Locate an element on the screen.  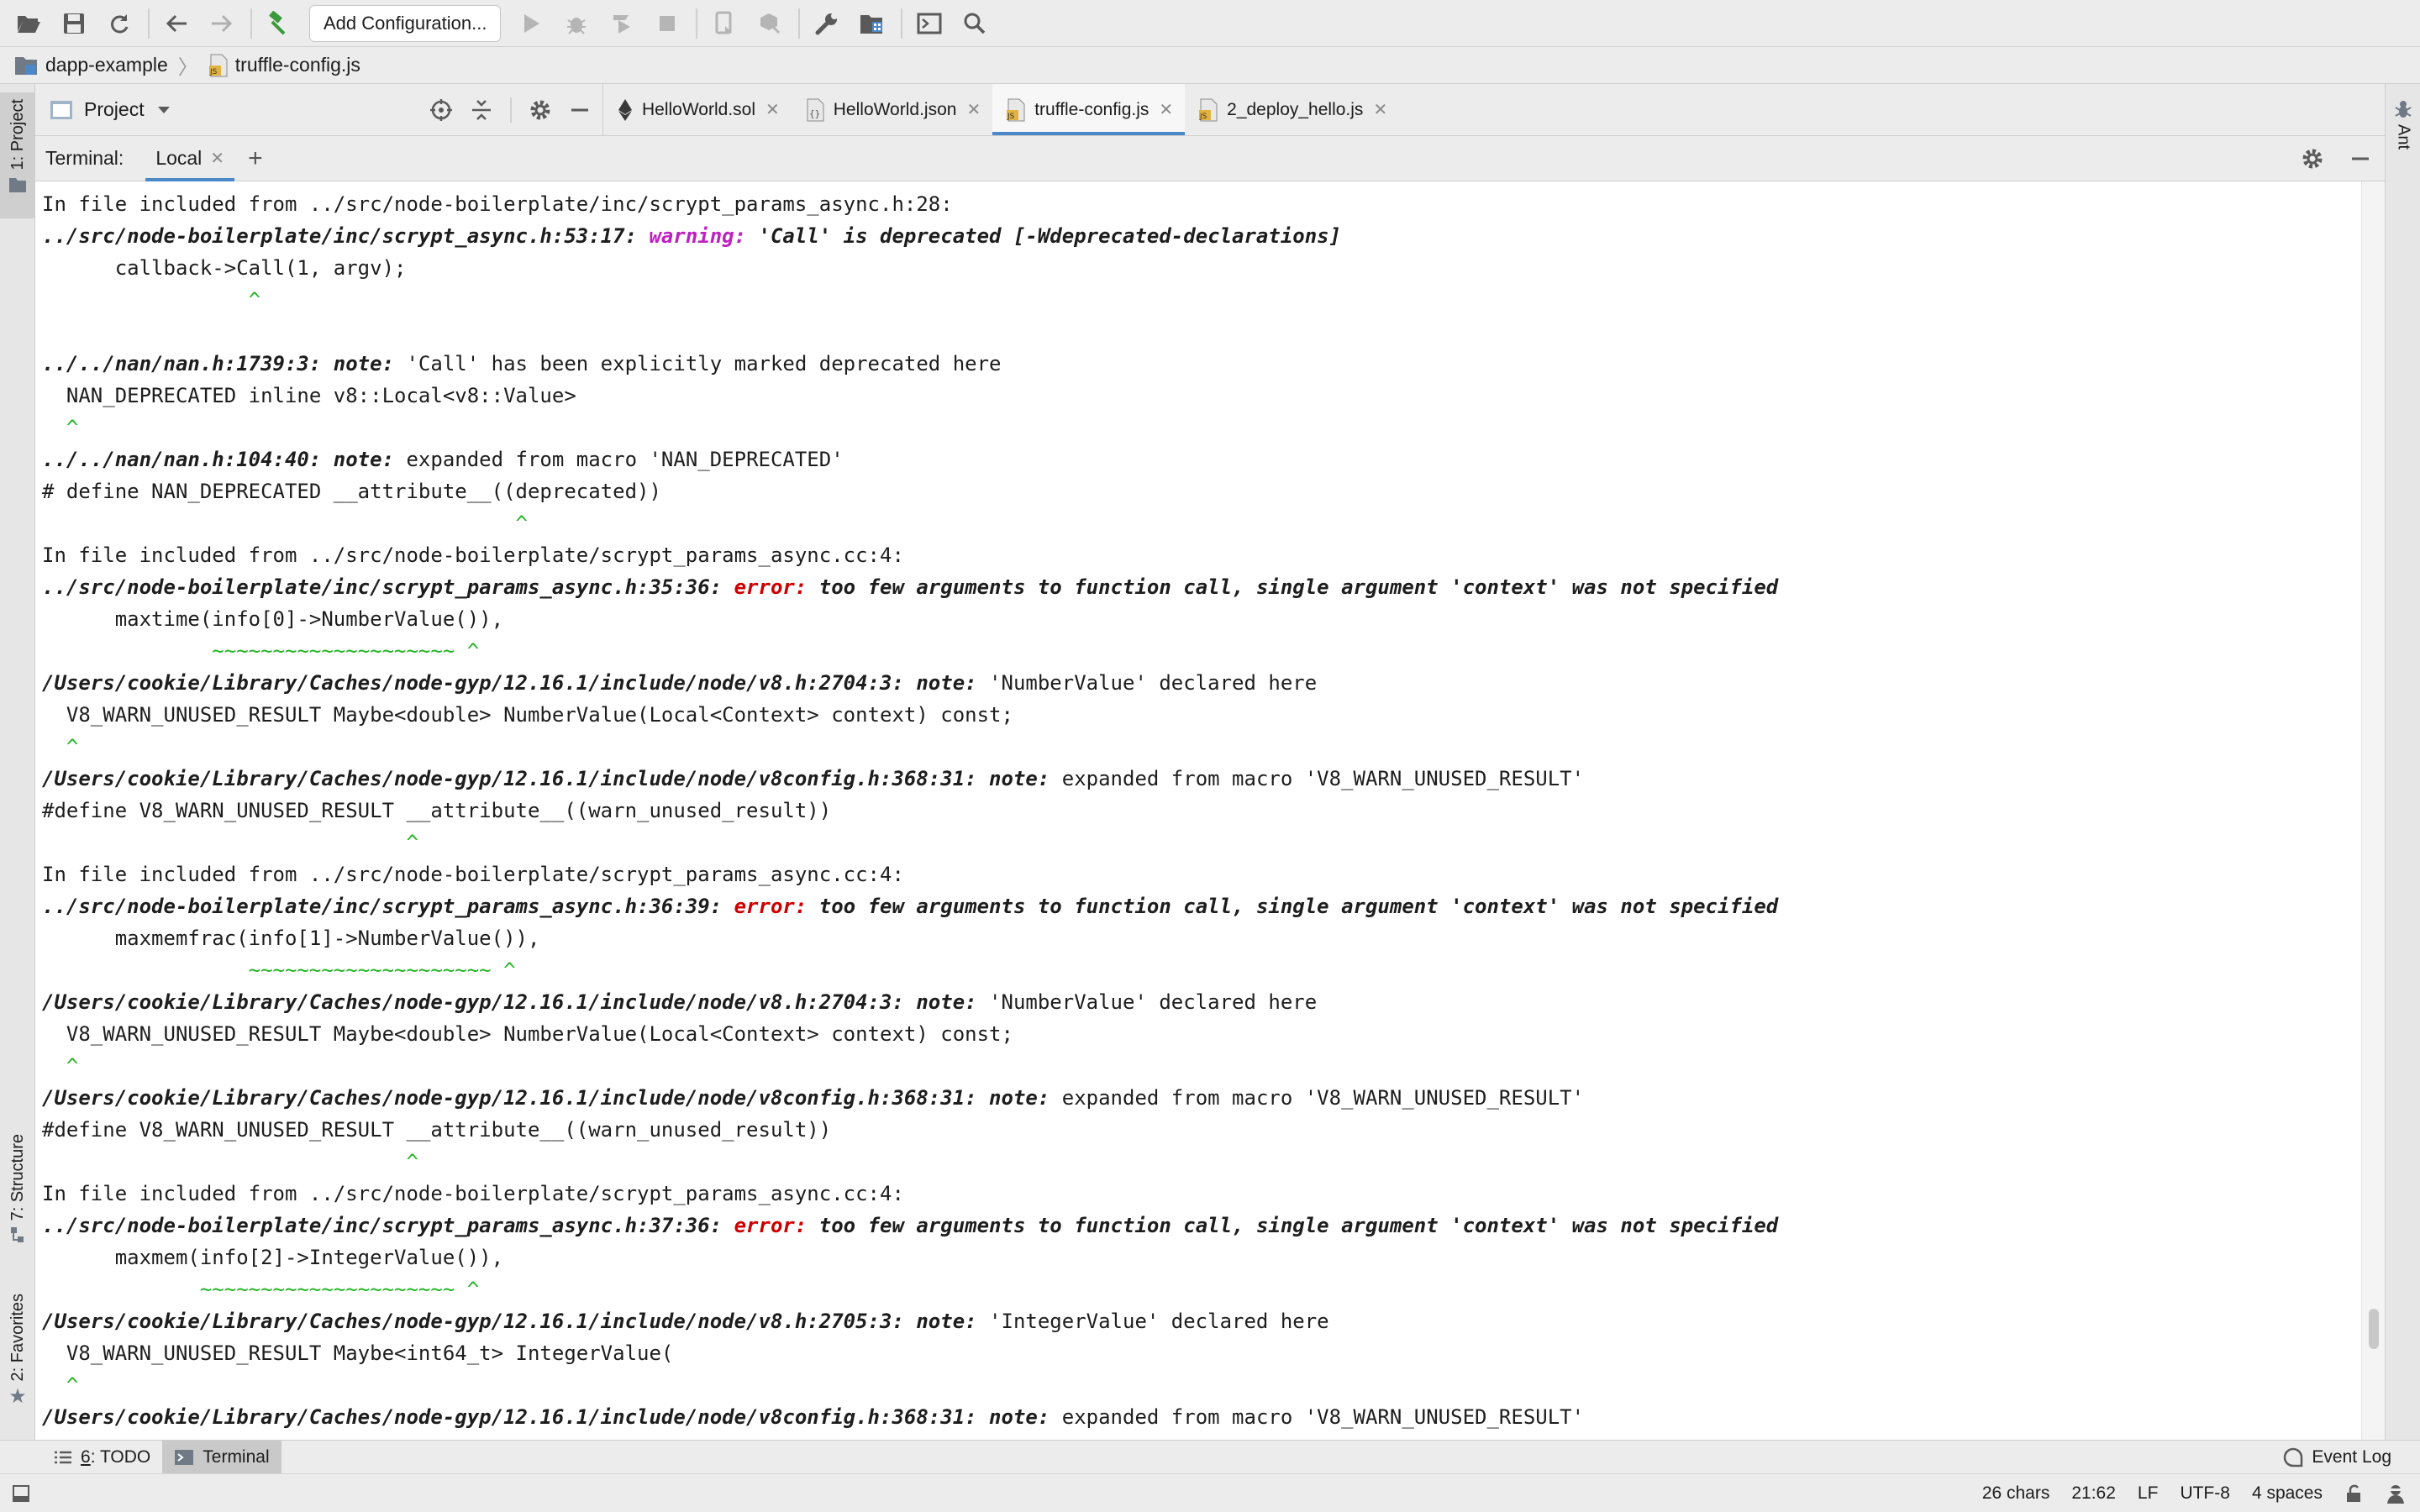
project-view-icon is located at coordinates (61, 109).